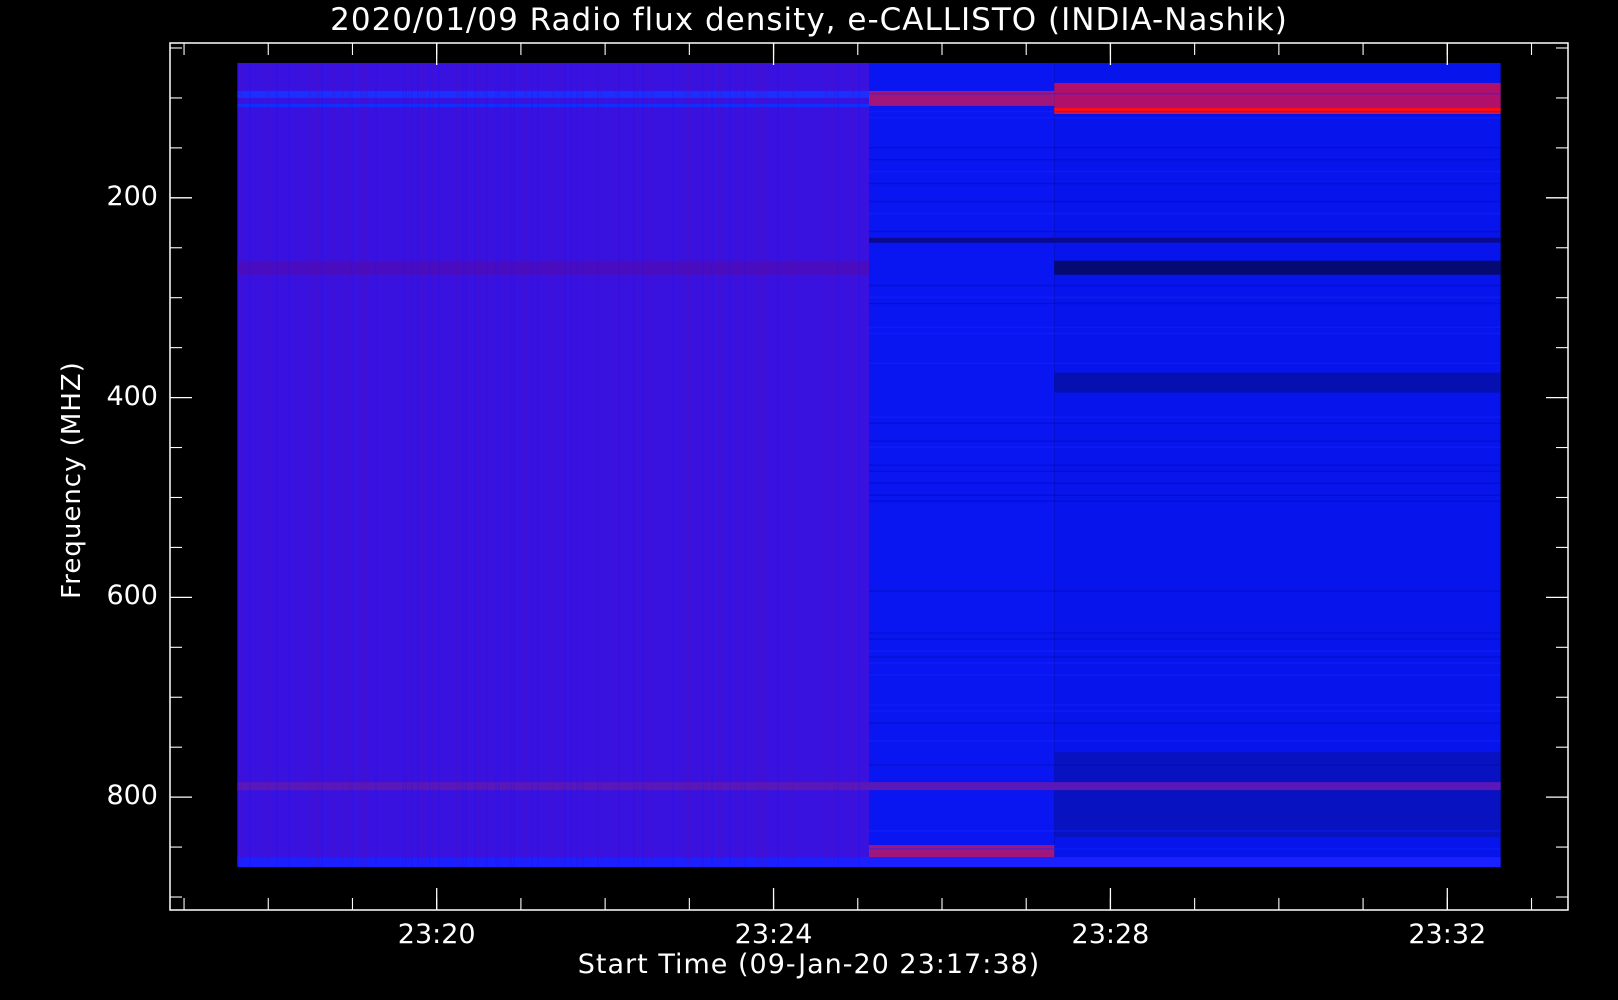 The width and height of the screenshot is (1618, 1000). I want to click on x-tick-label: 23:20, so click(436, 934).